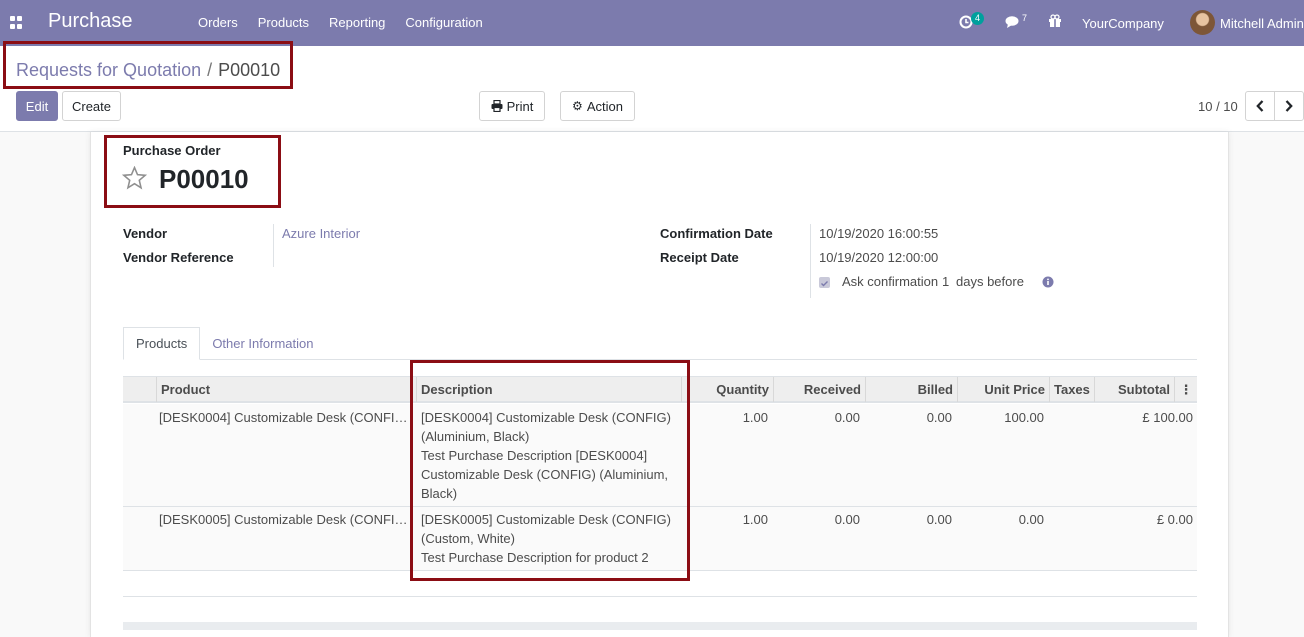  I want to click on pager-next-button, so click(1289, 106).